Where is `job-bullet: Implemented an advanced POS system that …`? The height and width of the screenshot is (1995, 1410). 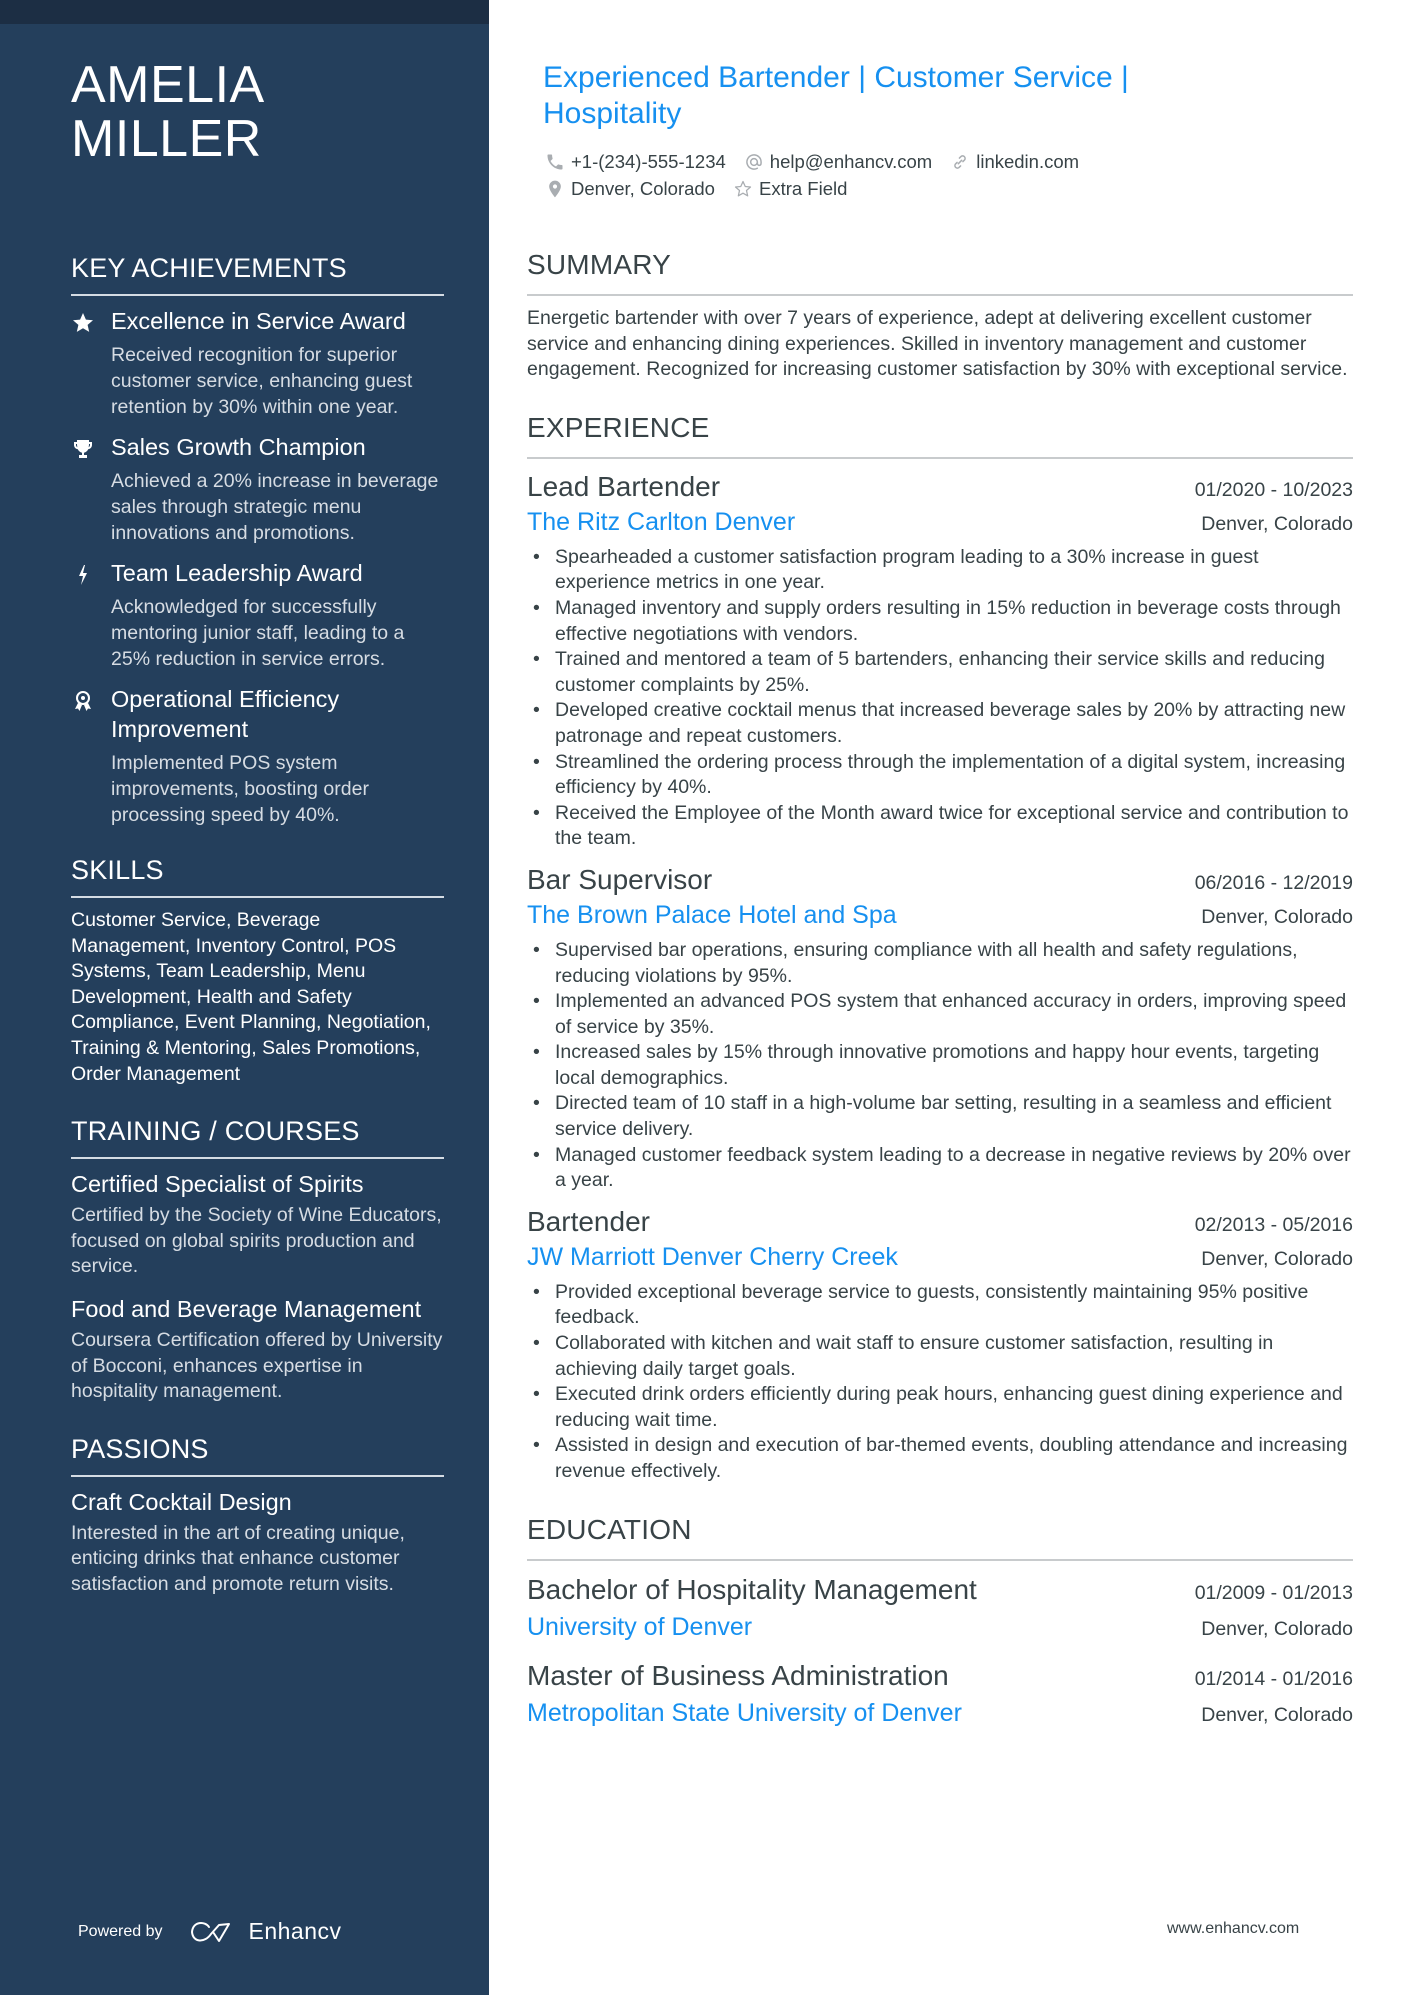
job-bullet: Implemented an advanced POS system that … is located at coordinates (940, 1014).